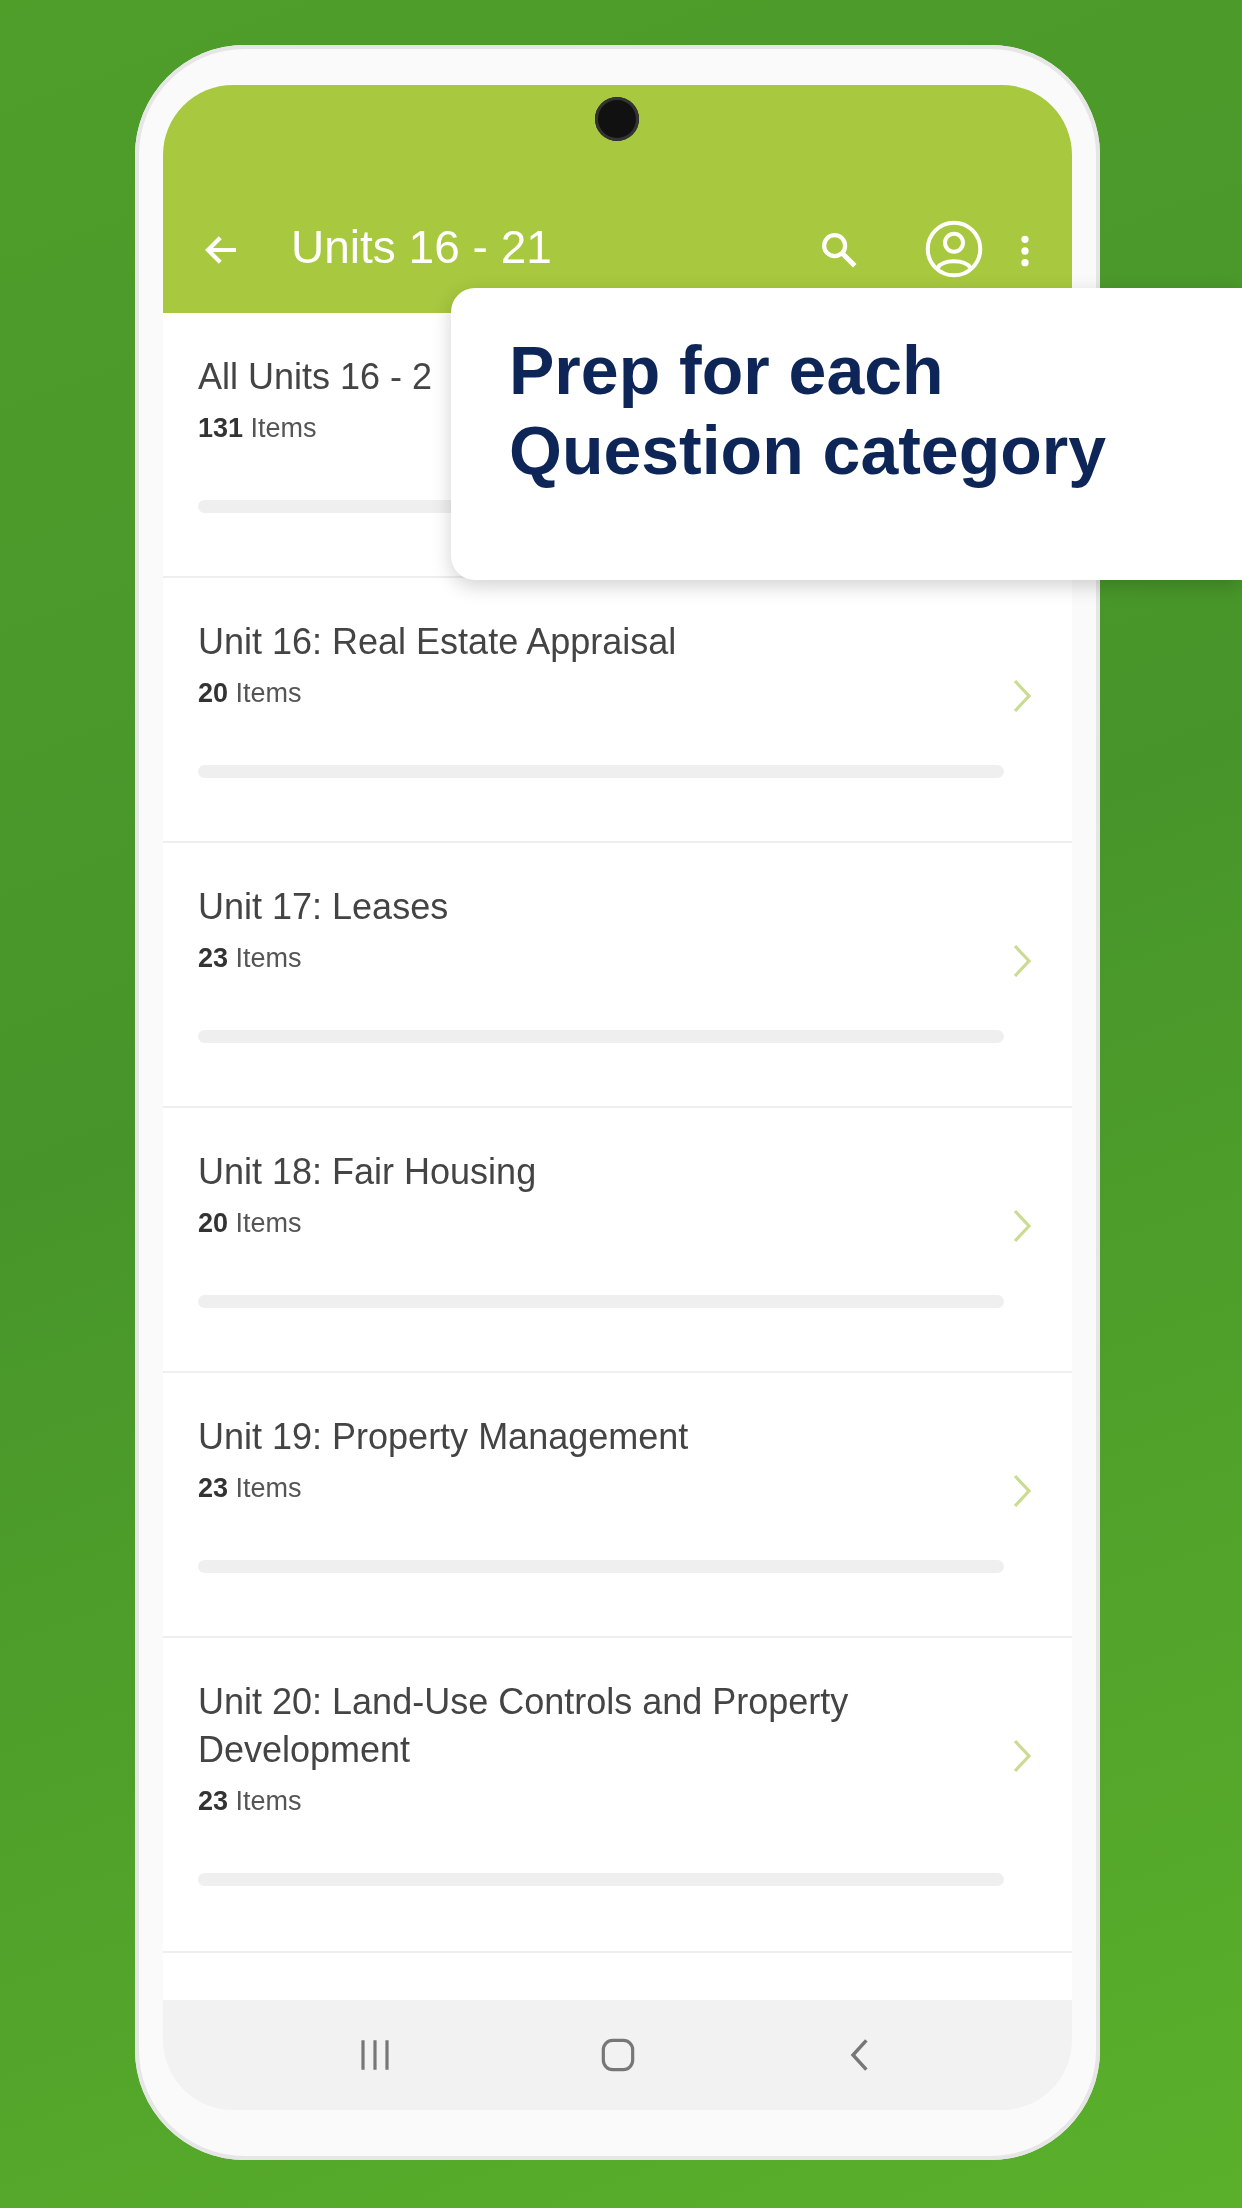 Image resolution: width=1242 pixels, height=2208 pixels. I want to click on unit-title: Unit 17: Leases, so click(323, 907).